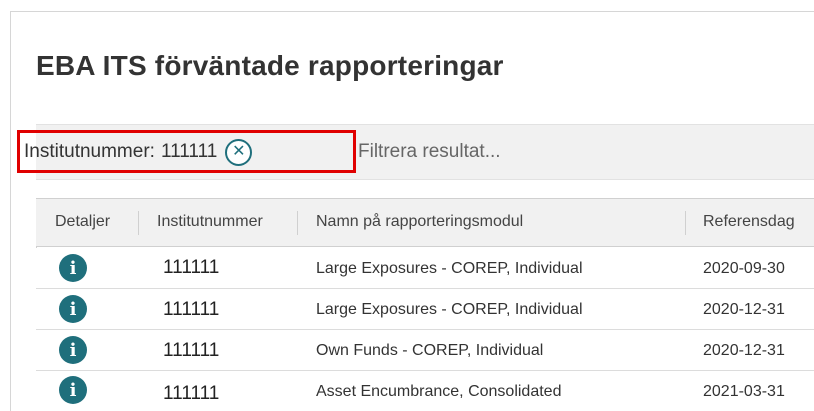 Image resolution: width=814 pixels, height=411 pixels. What do you see at coordinates (186, 151) in the screenshot?
I see `highlight-box` at bounding box center [186, 151].